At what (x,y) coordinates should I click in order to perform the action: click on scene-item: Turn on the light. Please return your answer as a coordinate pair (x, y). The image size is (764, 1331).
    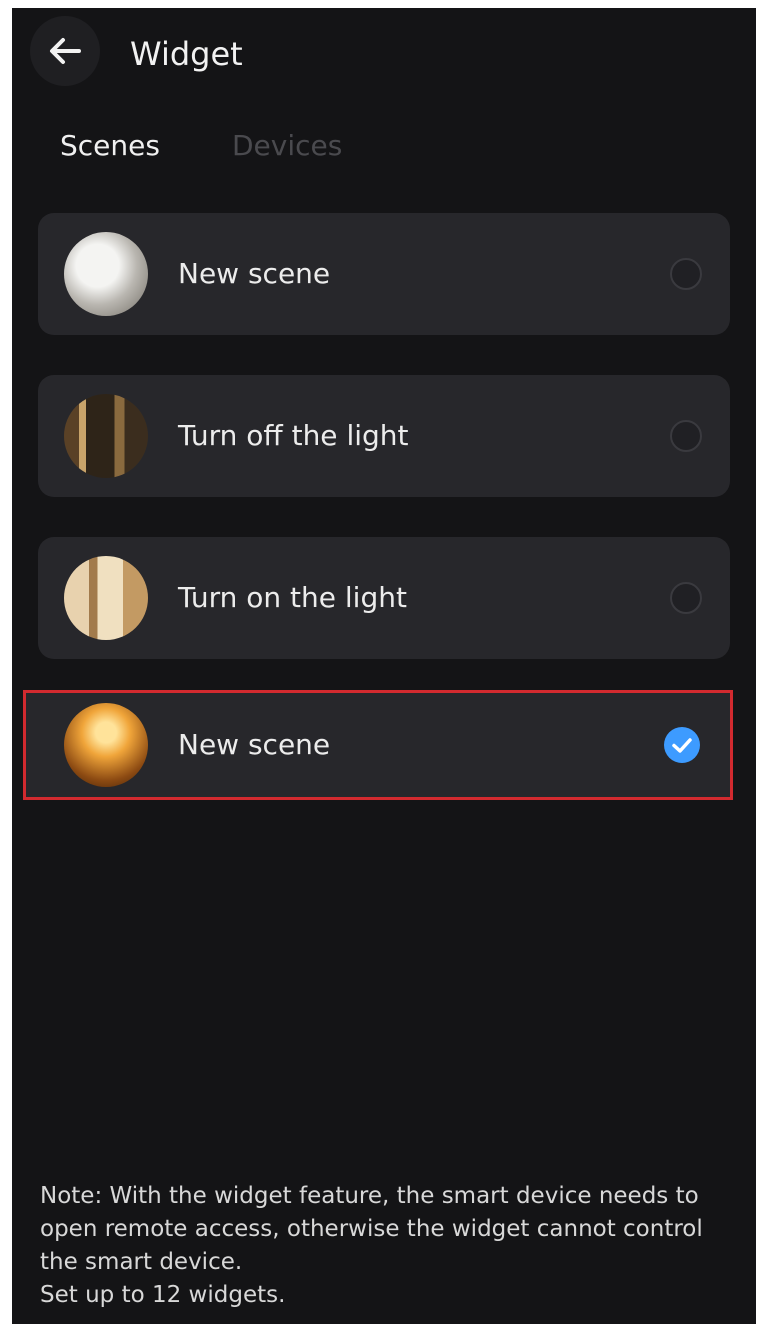
    Looking at the image, I should click on (384, 598).